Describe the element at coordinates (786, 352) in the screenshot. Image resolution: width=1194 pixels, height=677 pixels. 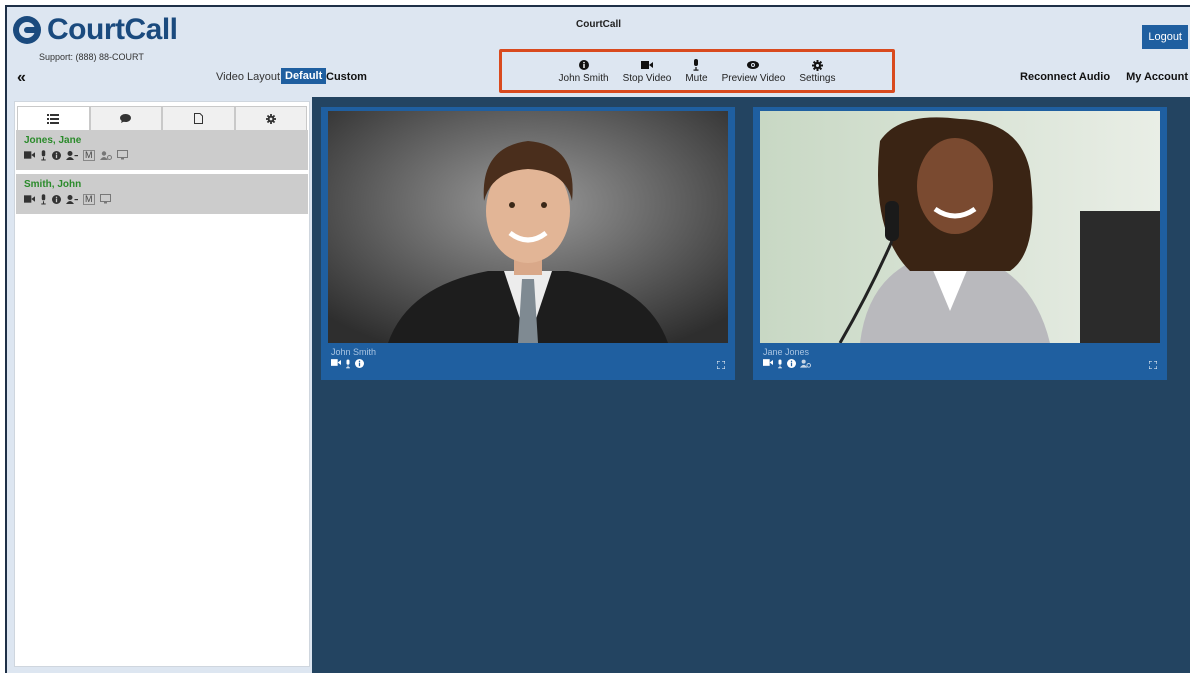
I see `tile-participant-name: Jane Jones` at that location.